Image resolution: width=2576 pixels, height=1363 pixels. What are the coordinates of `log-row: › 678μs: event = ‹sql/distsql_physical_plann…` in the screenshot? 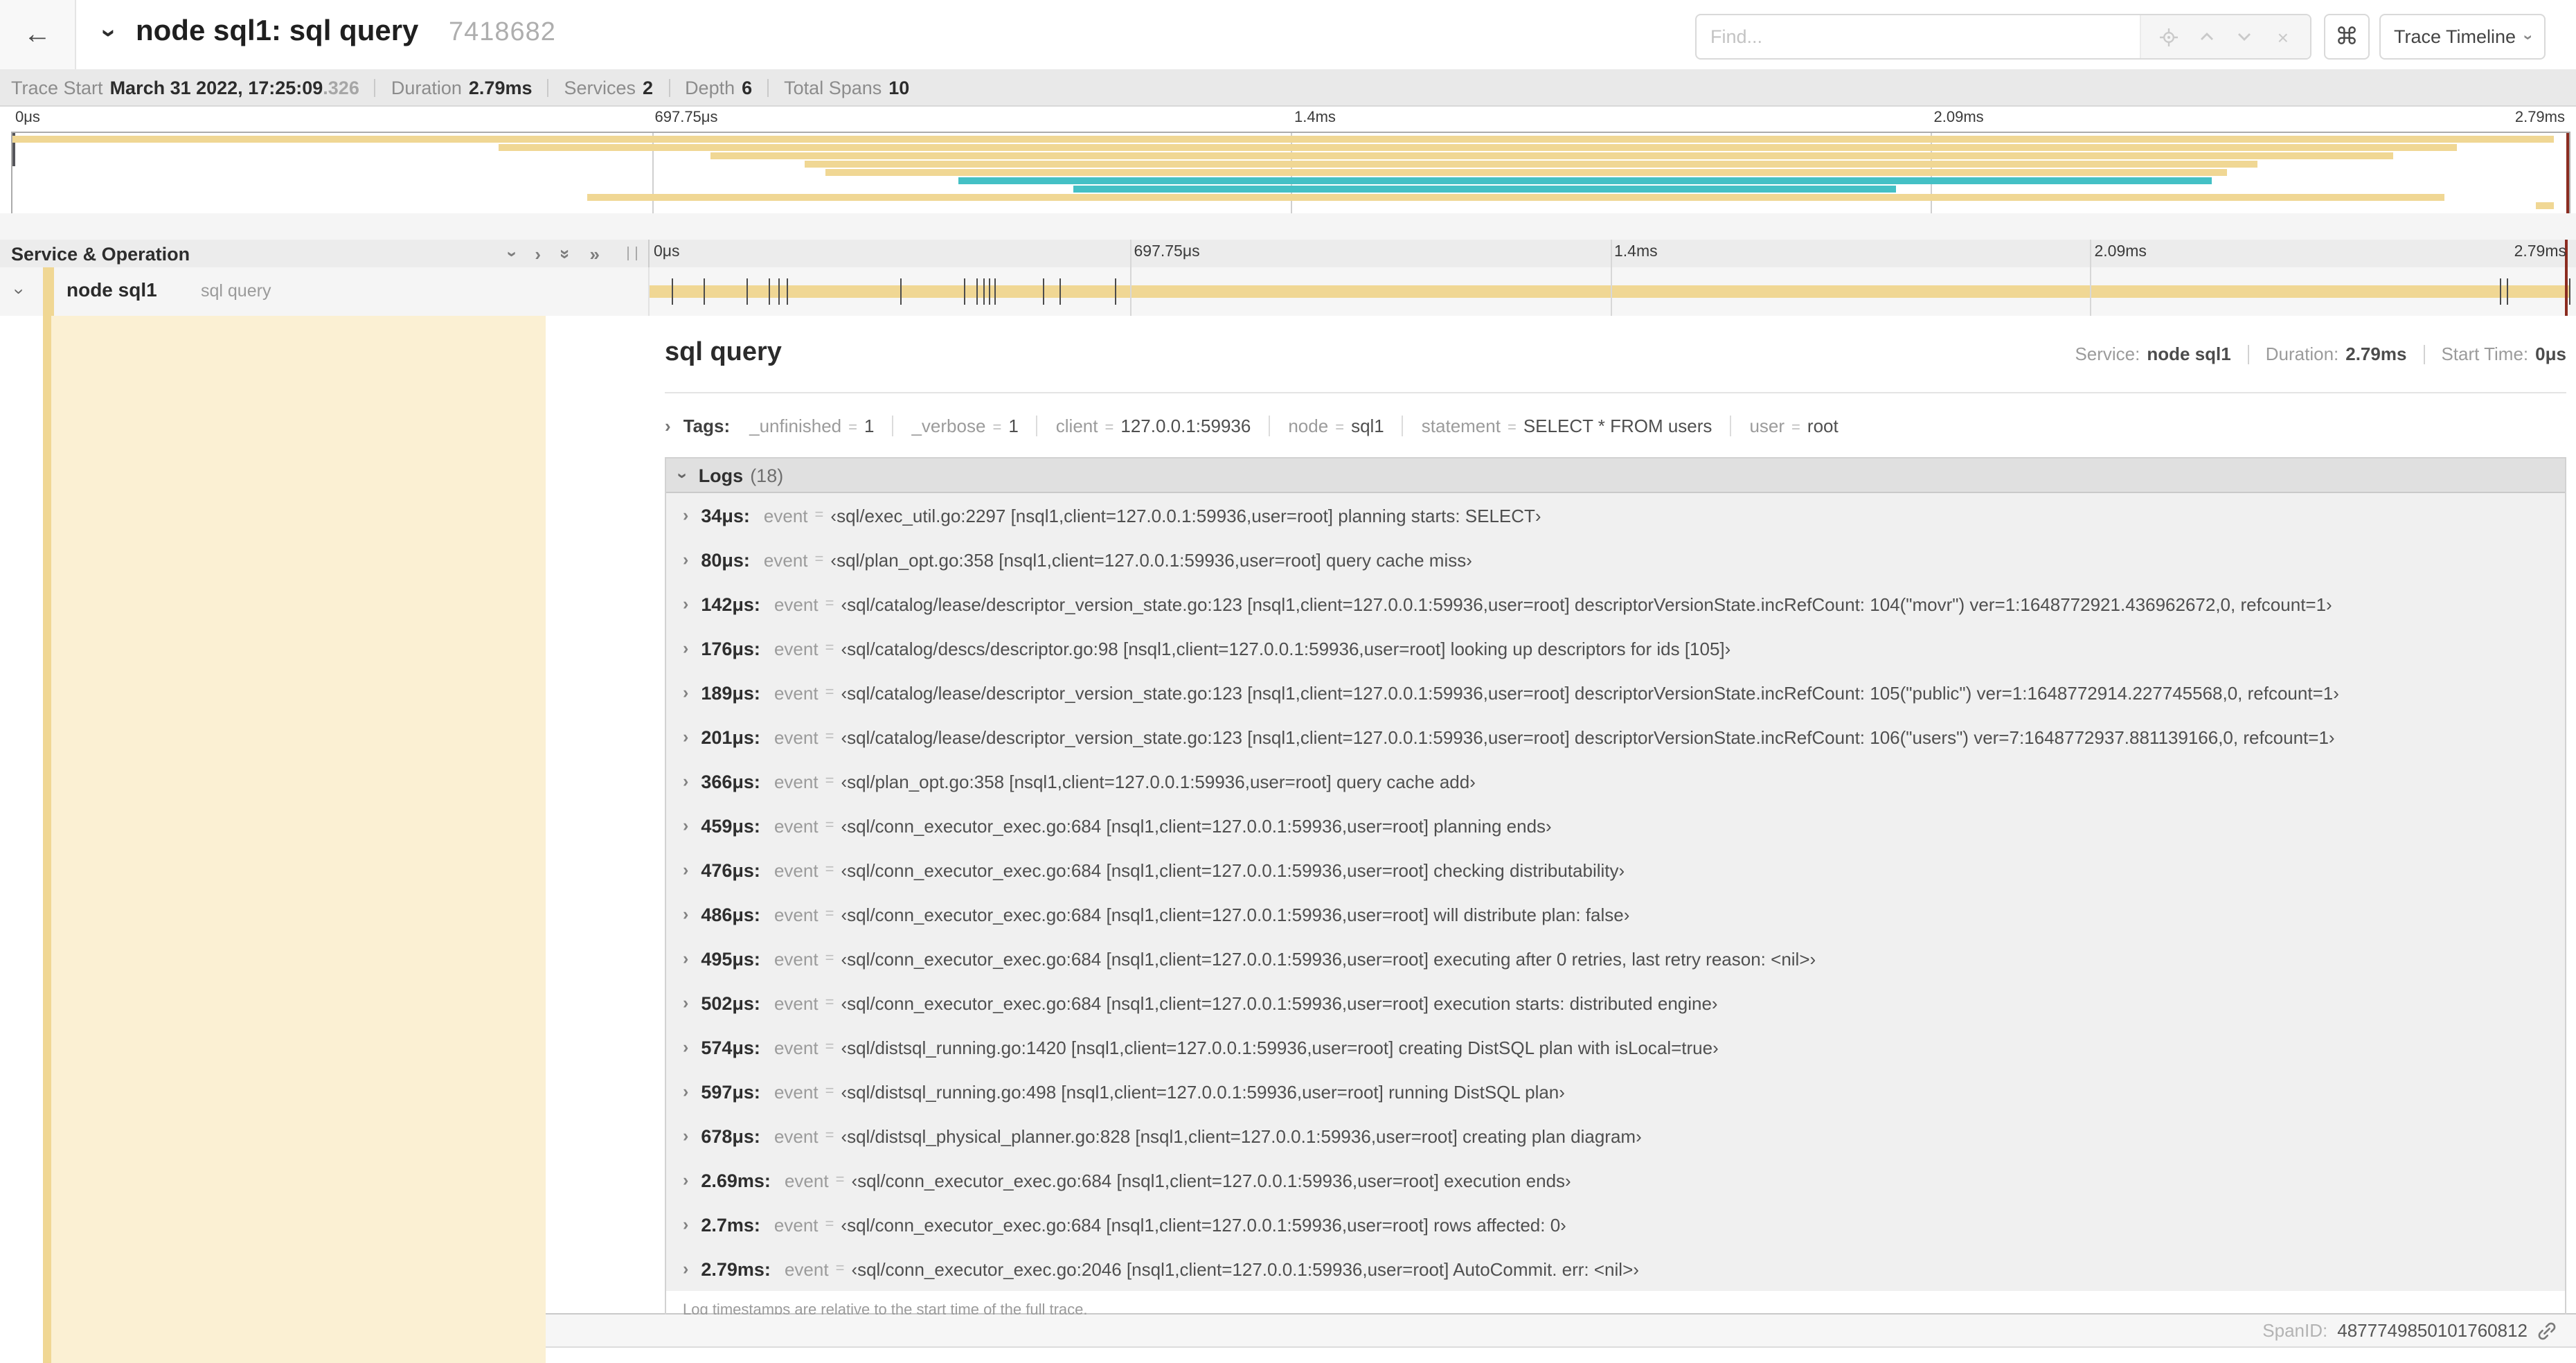 It's located at (1615, 1136).